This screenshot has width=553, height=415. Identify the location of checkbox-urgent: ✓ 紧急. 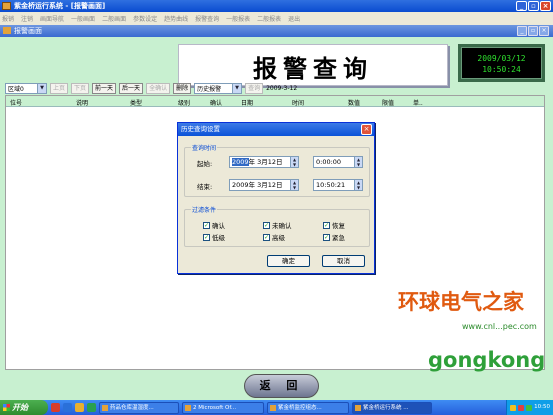
(334, 237).